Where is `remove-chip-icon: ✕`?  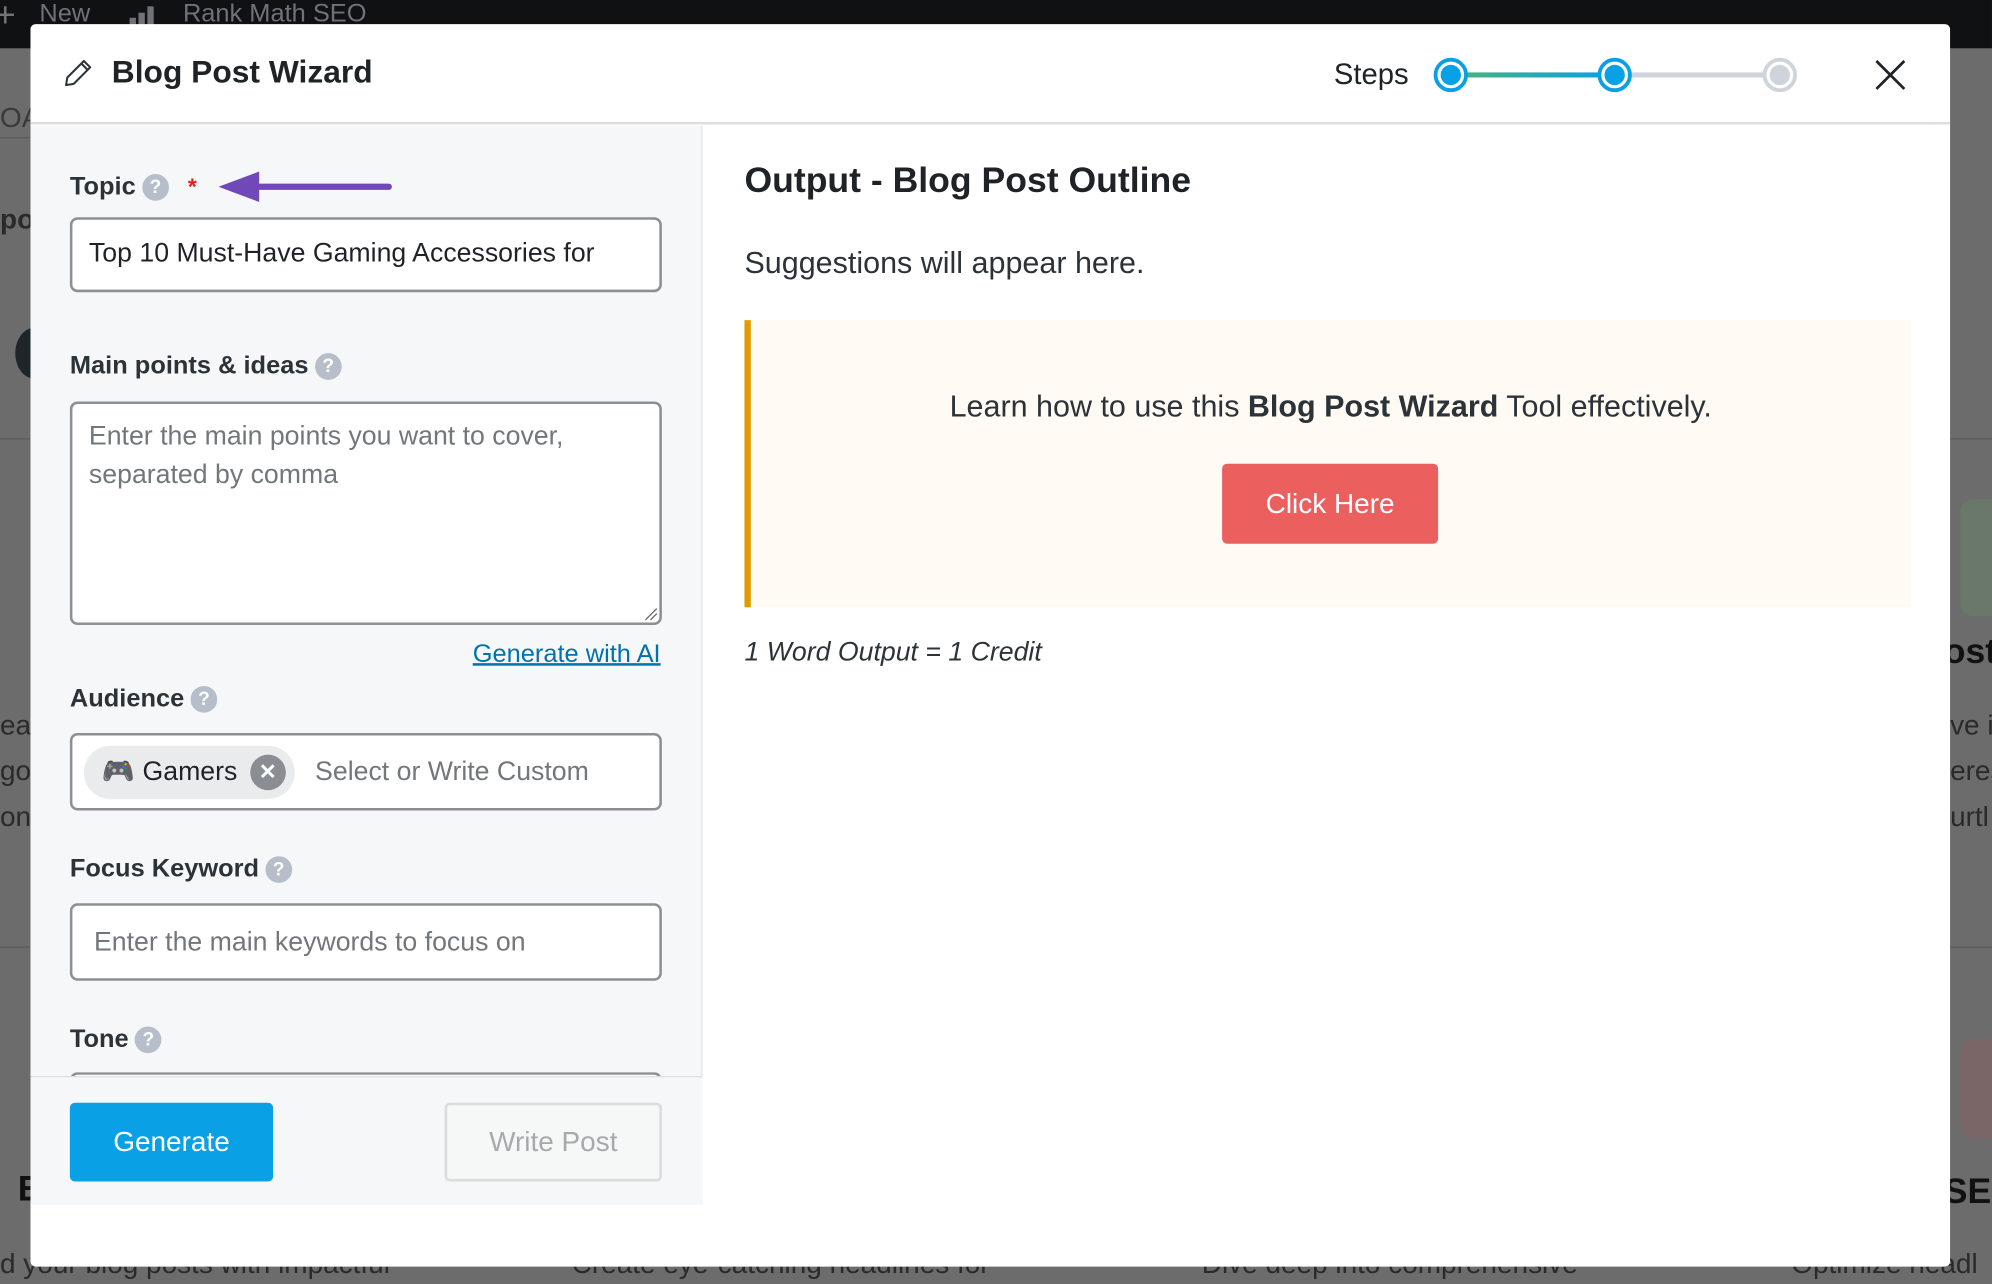 remove-chip-icon: ✕ is located at coordinates (268, 772).